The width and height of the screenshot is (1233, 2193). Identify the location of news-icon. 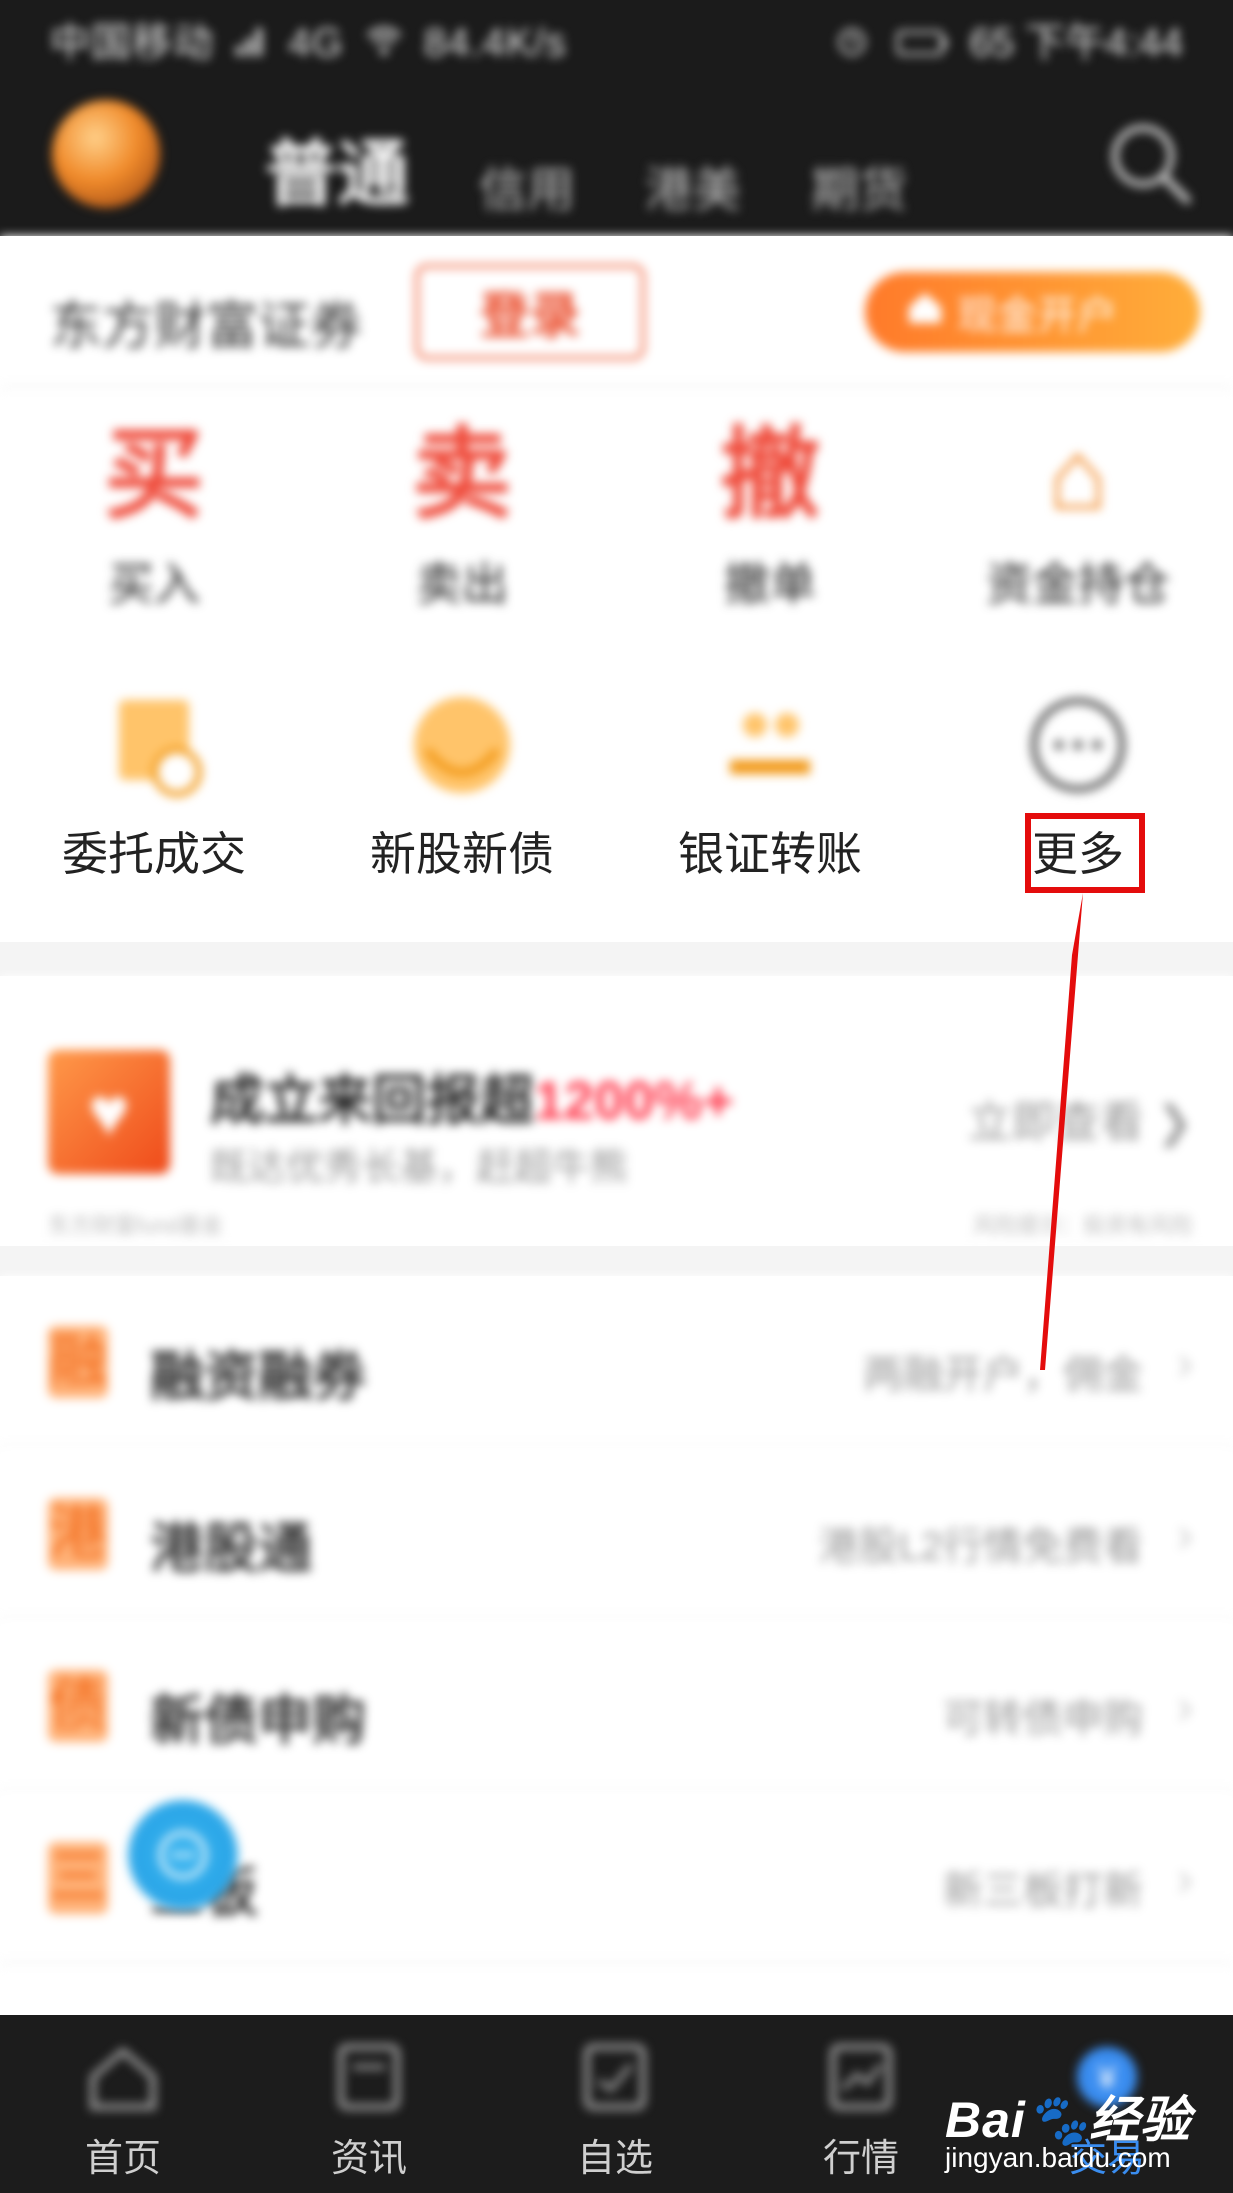
(369, 2077).